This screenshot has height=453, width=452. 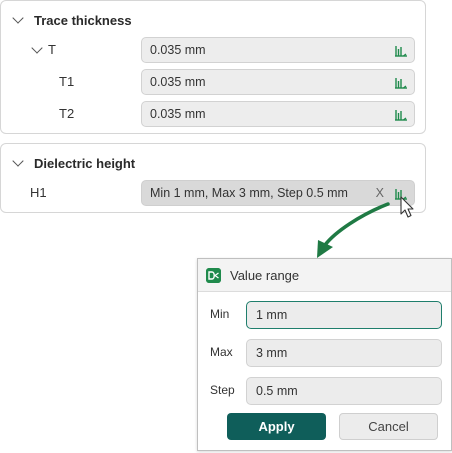 I want to click on min-input: 1 mm, so click(x=344, y=315).